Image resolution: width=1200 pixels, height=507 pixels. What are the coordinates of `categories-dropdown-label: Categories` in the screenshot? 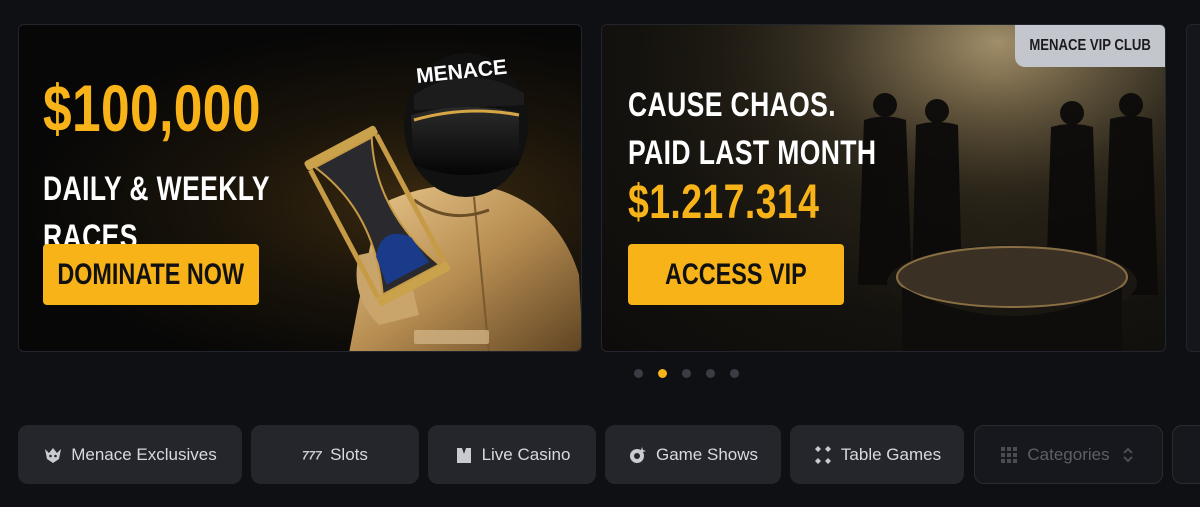 It's located at (1068, 454).